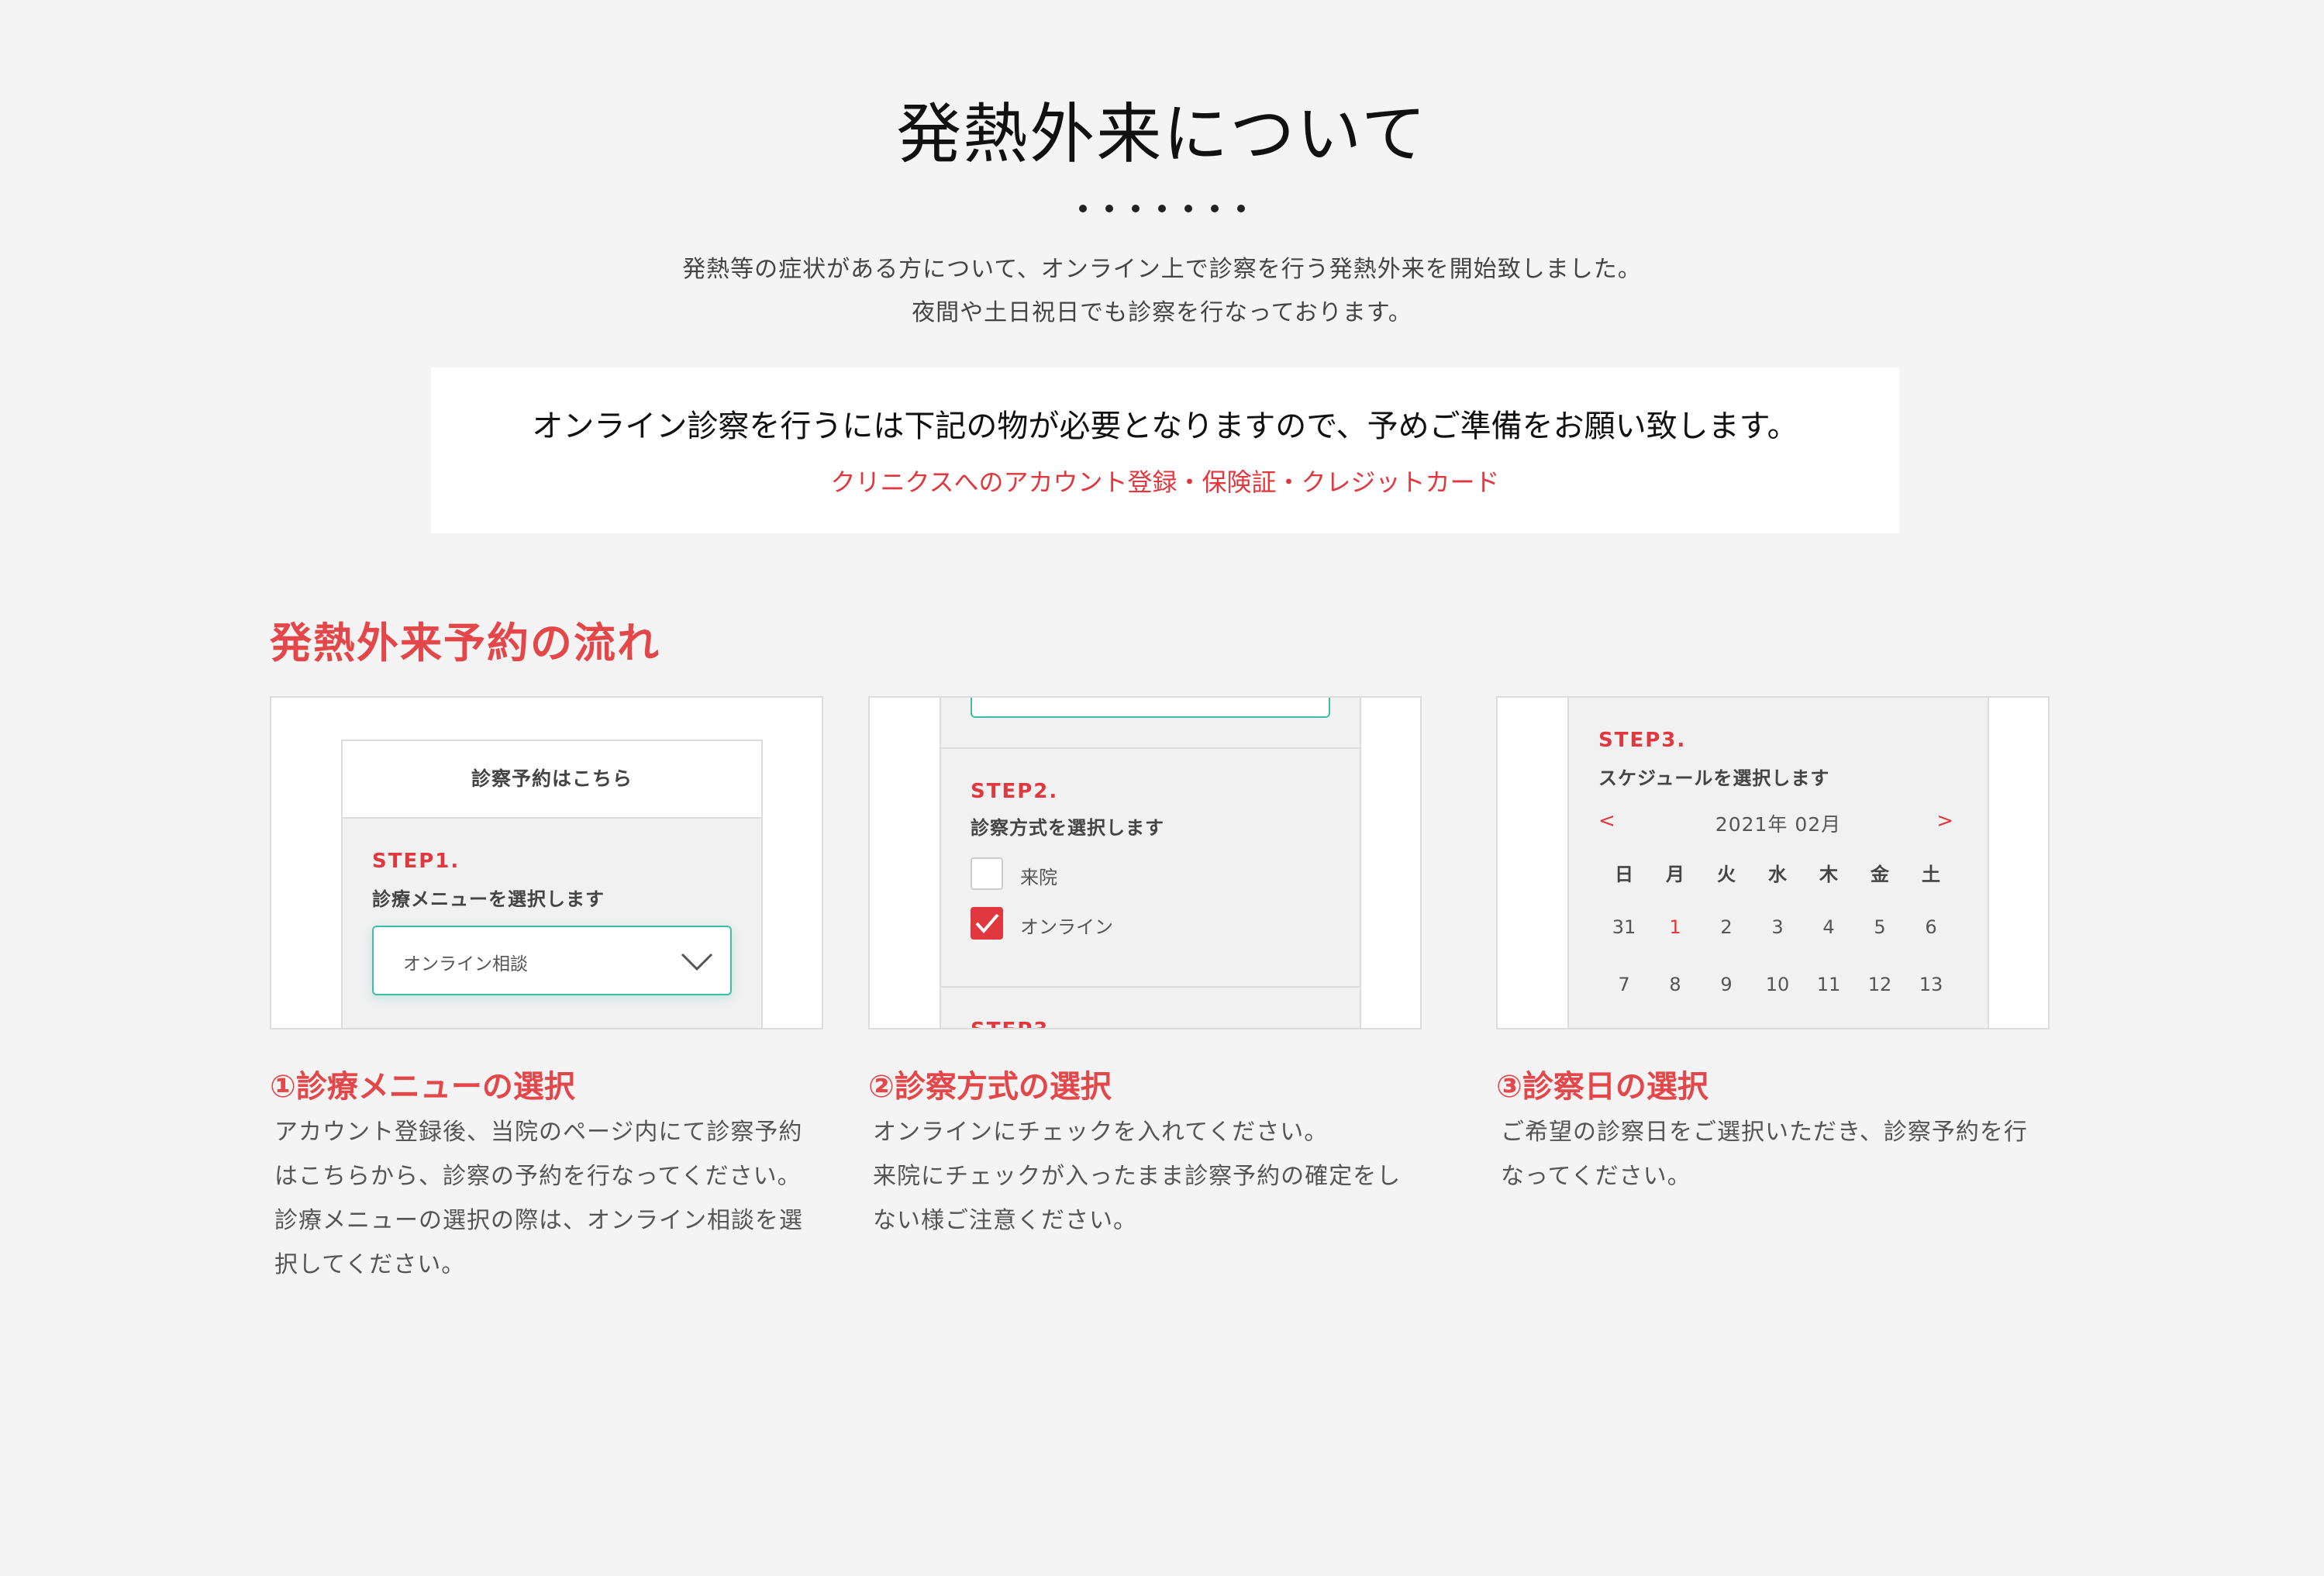  Describe the element at coordinates (552, 961) in the screenshot. I see `menu-select: オンライン相談` at that location.